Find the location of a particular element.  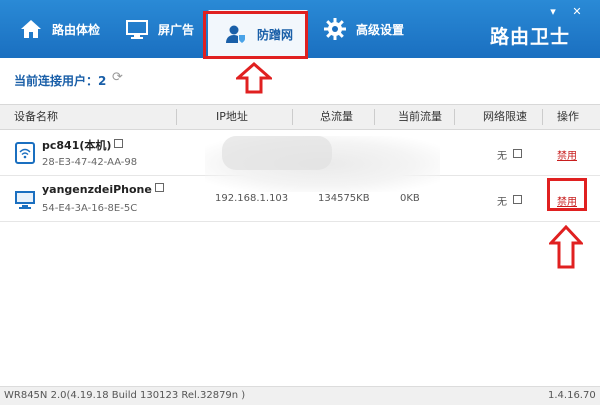

table-header: 设备名称 IP地址 总流量 当前流量 网络限速 操作 is located at coordinates (300, 117).